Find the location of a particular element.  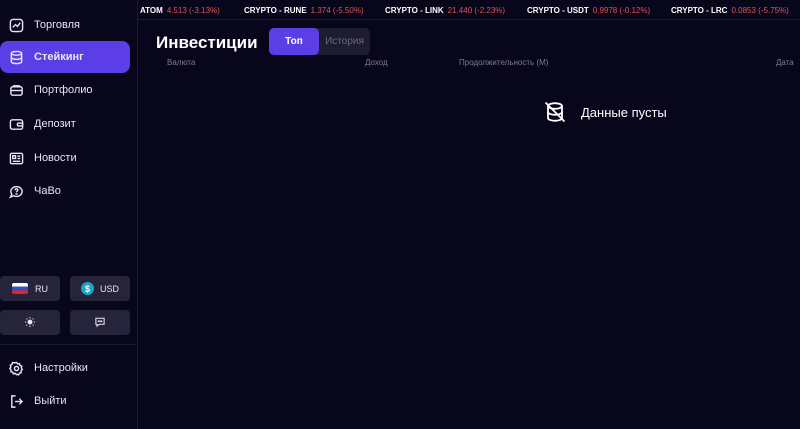

gear-icon is located at coordinates (16, 368).